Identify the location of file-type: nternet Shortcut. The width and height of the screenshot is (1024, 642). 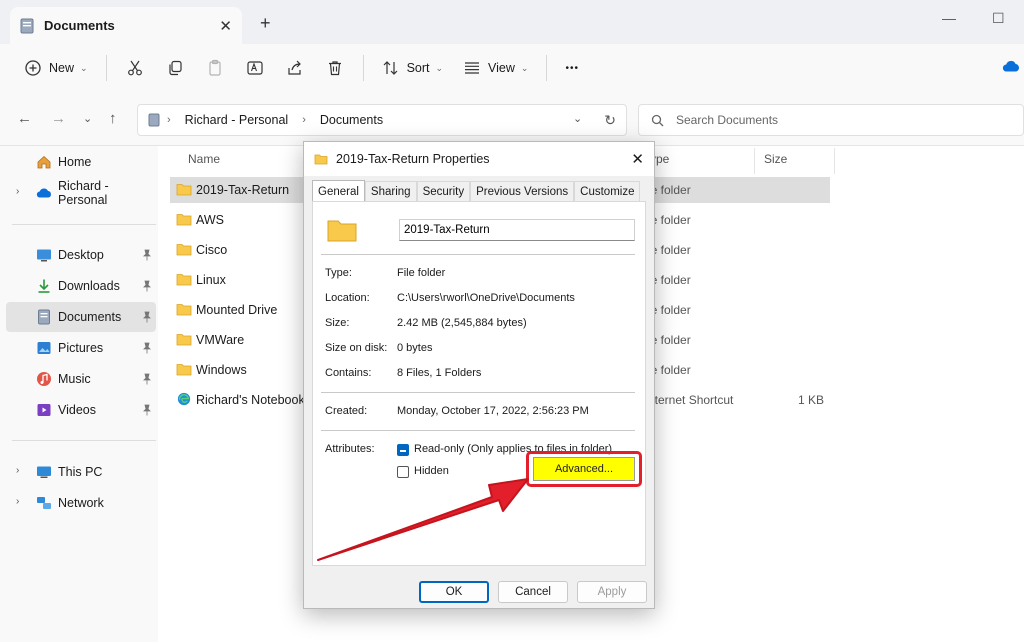
(691, 400).